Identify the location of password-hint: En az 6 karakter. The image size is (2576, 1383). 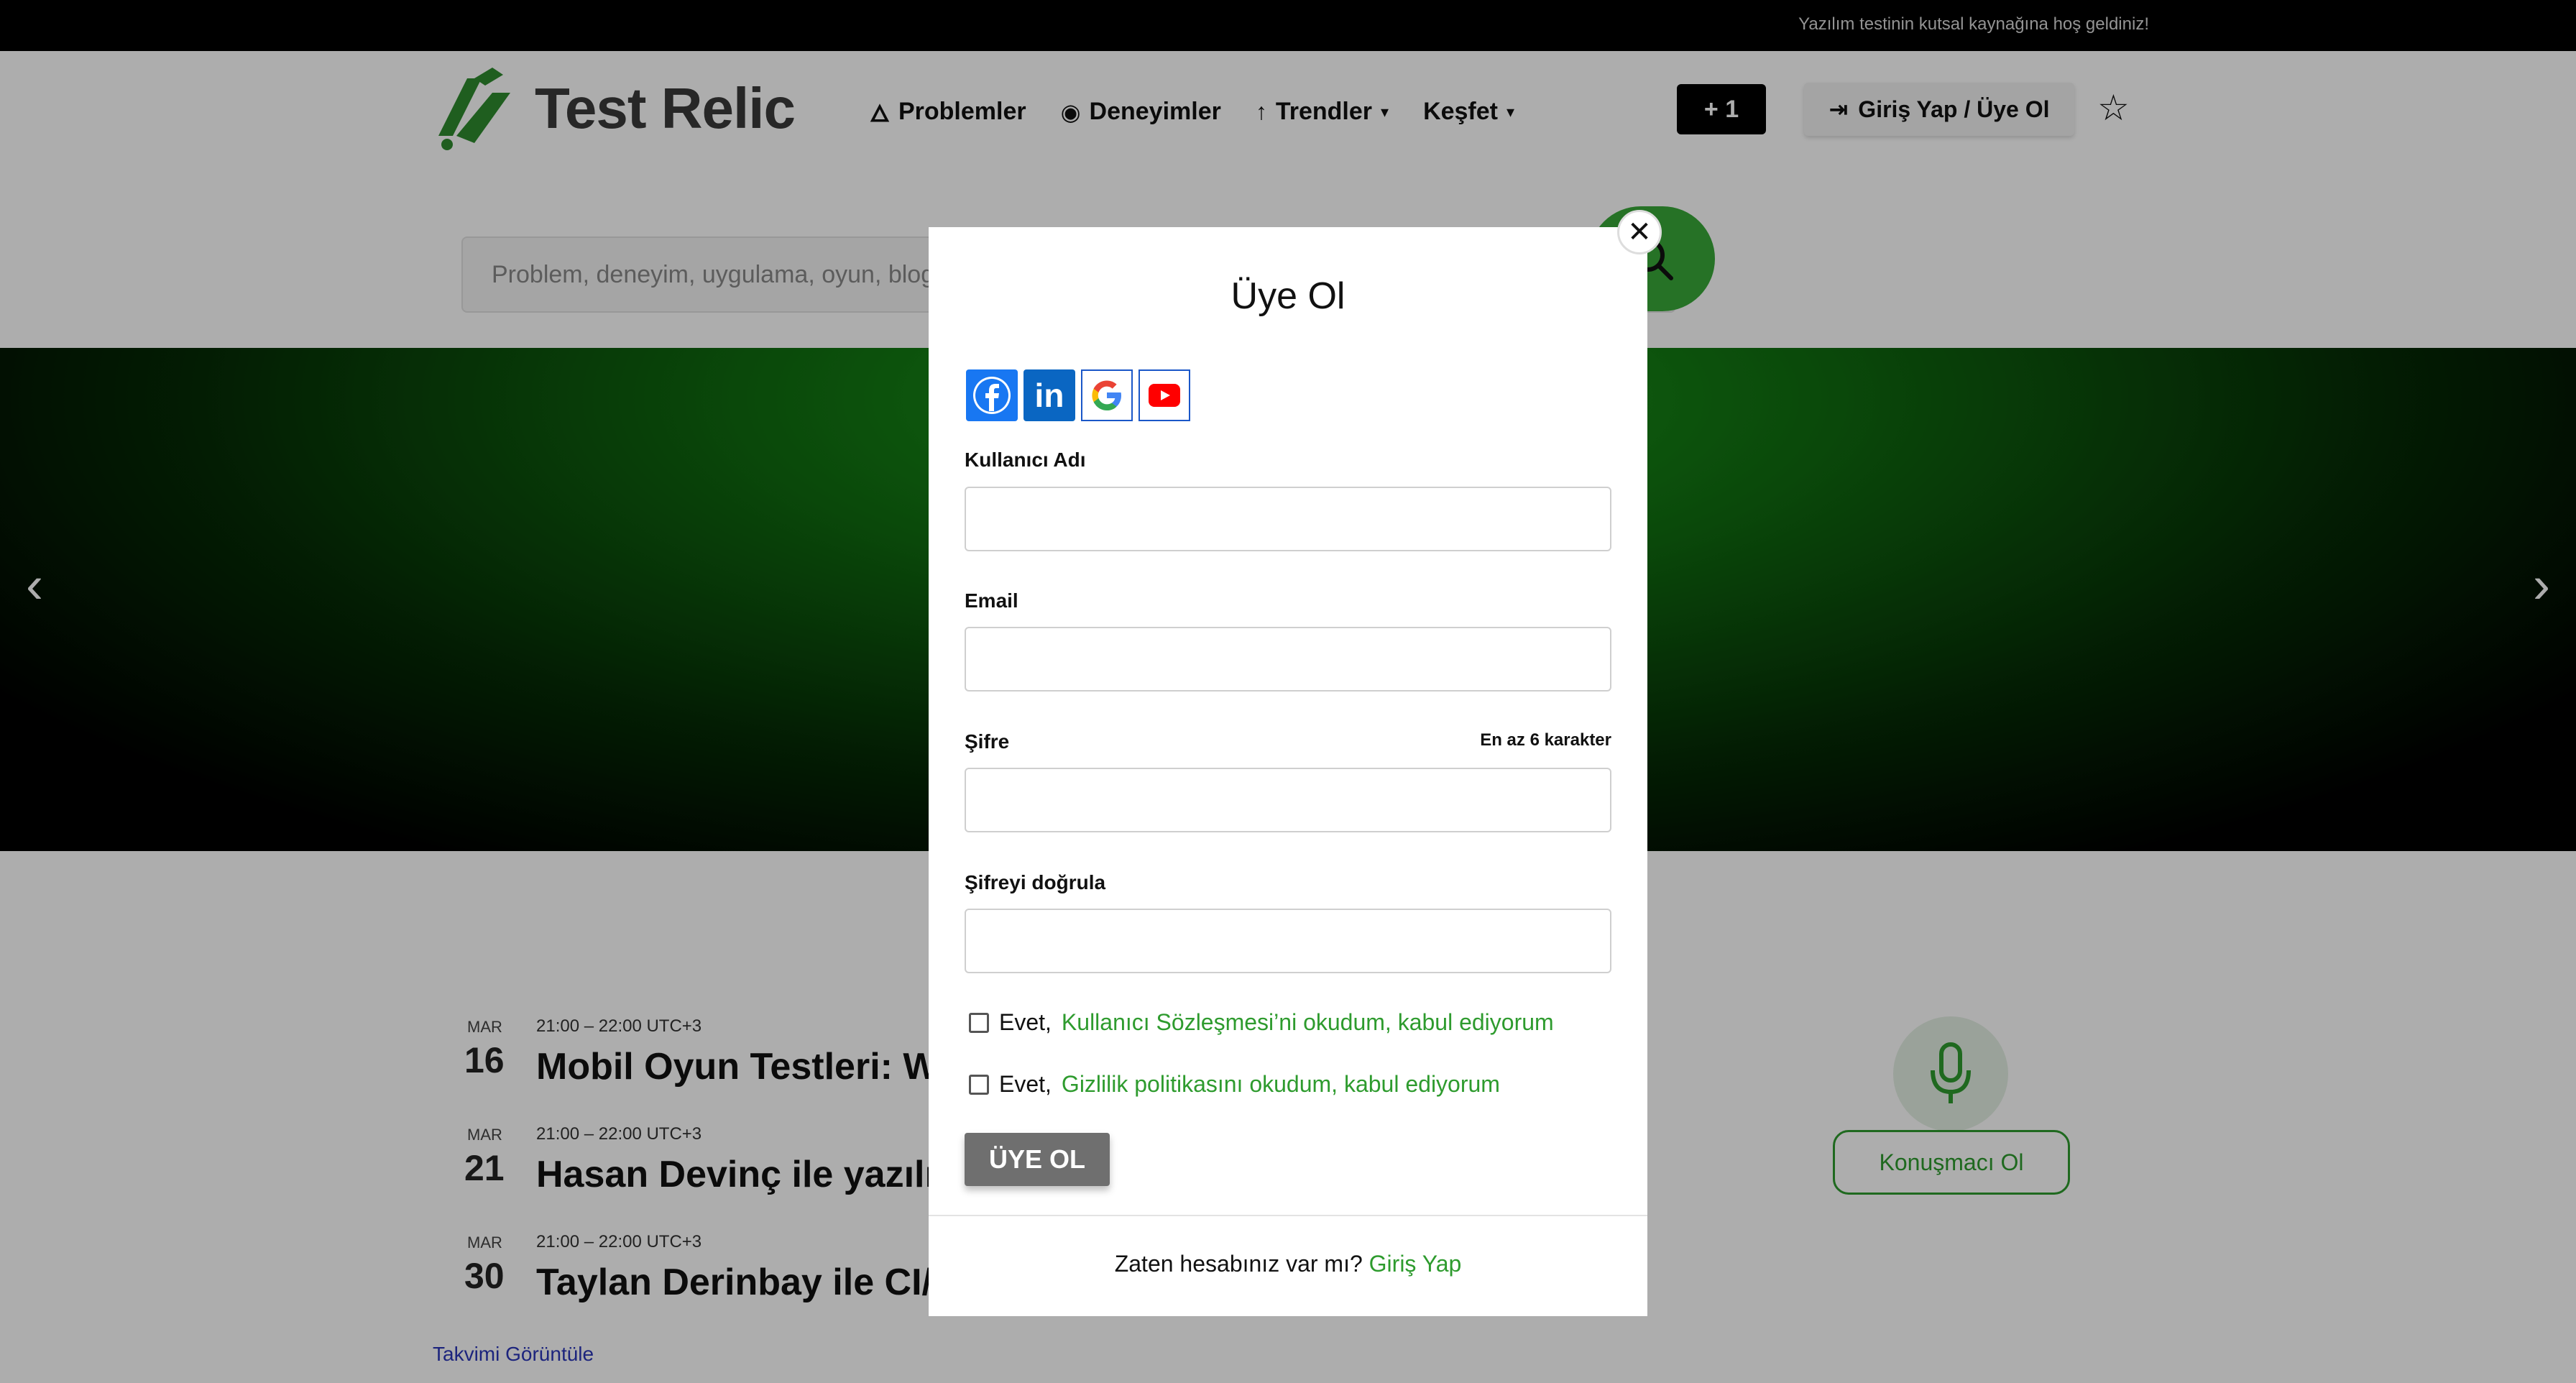
(1545, 740).